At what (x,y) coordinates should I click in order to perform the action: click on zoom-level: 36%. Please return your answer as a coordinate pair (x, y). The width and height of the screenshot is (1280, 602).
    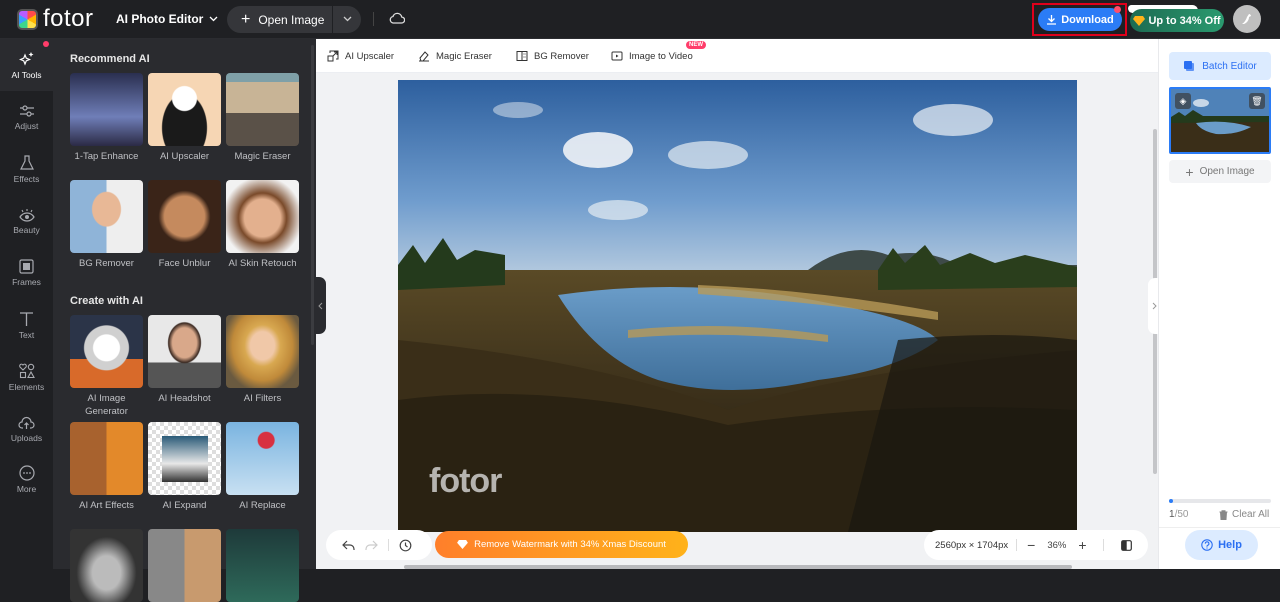
    Looking at the image, I should click on (1056, 545).